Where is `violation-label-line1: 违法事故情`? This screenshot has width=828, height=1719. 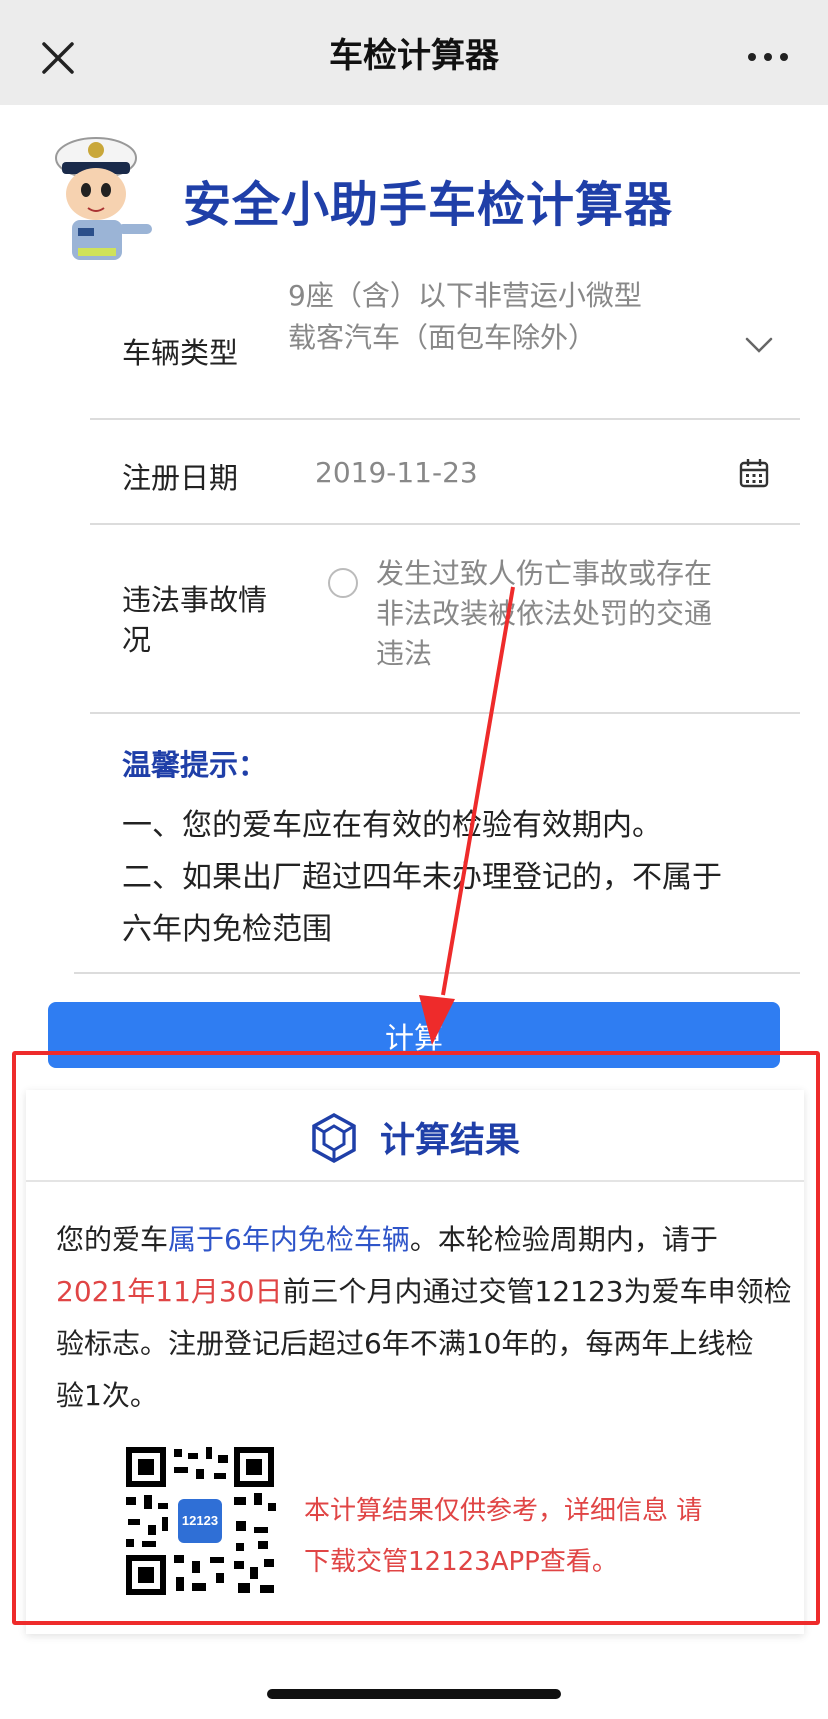 violation-label-line1: 违法事故情 is located at coordinates (195, 600).